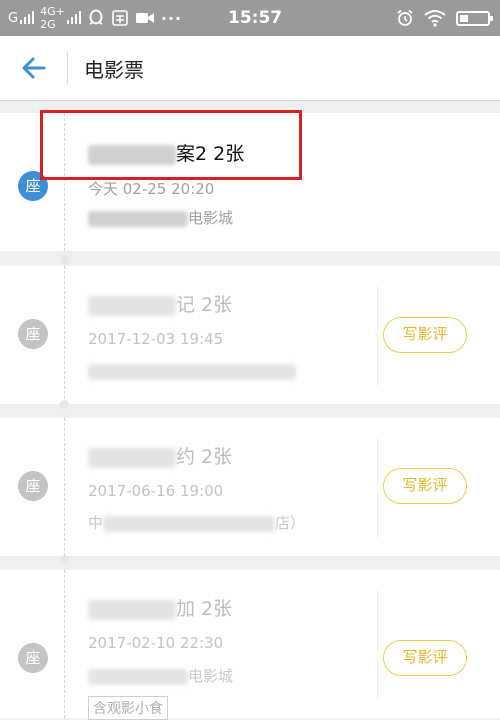  I want to click on back-arrow-icon, so click(34, 68).